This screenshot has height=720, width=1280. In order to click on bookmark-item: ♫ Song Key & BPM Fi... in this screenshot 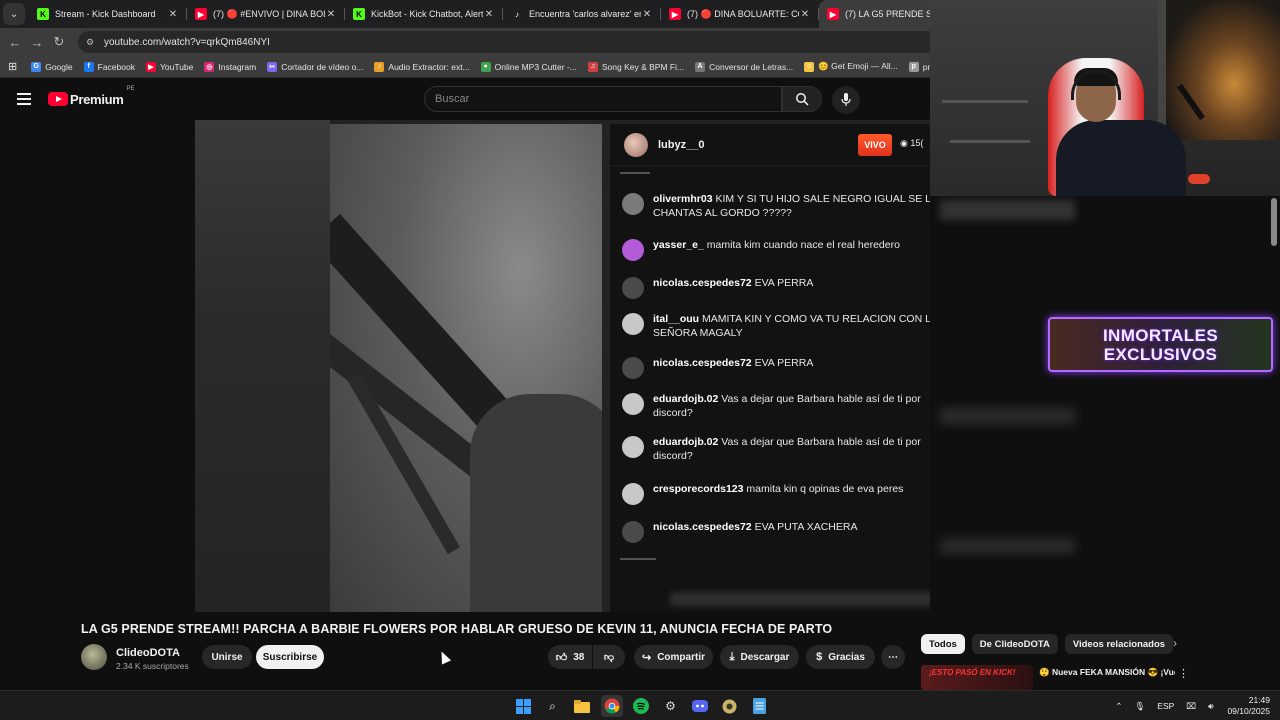, I will do `click(636, 66)`.